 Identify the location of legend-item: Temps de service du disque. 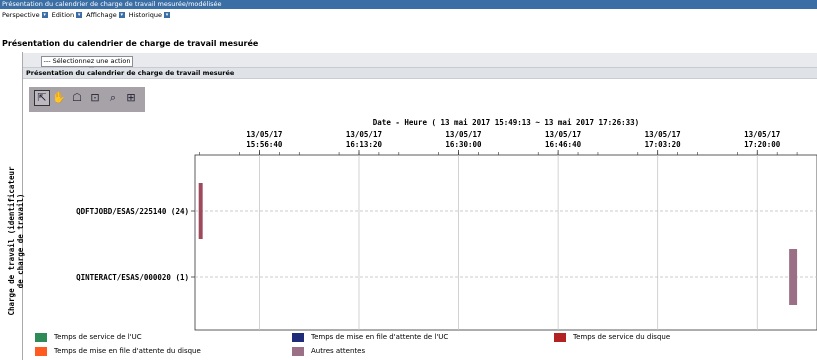
(612, 337).